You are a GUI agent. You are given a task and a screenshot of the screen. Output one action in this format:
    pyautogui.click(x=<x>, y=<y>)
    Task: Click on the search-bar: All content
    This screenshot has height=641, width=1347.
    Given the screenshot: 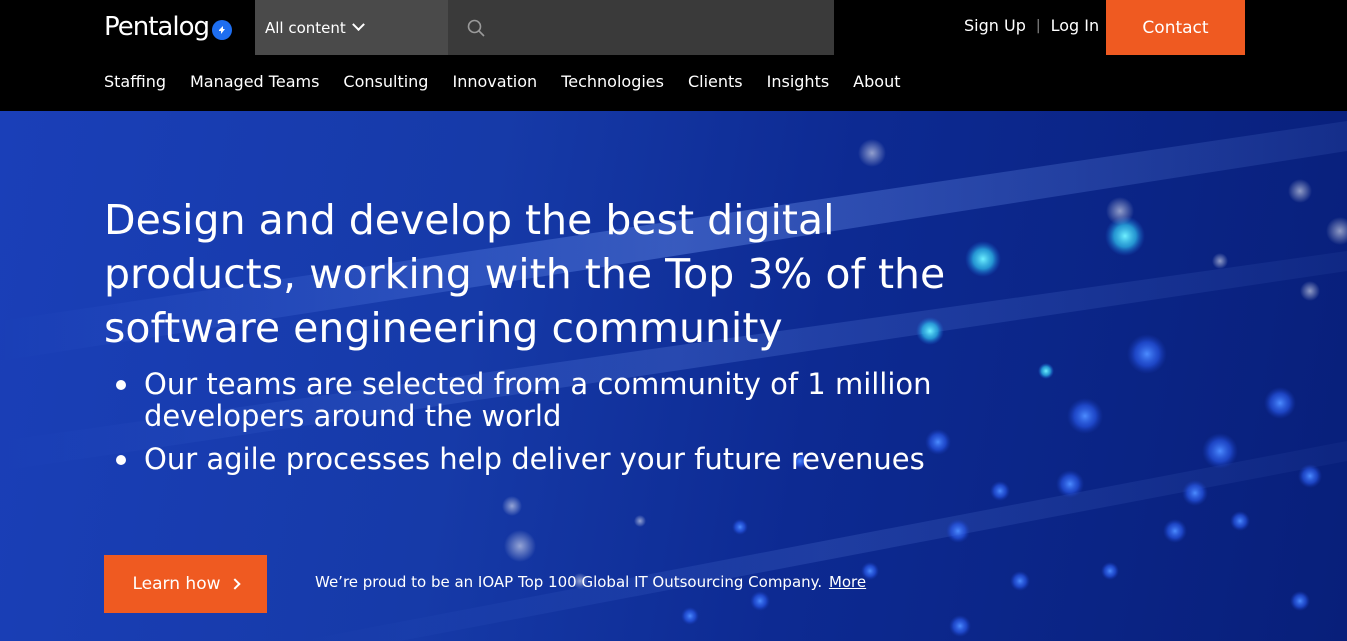 What is the action you would take?
    pyautogui.click(x=544, y=27)
    